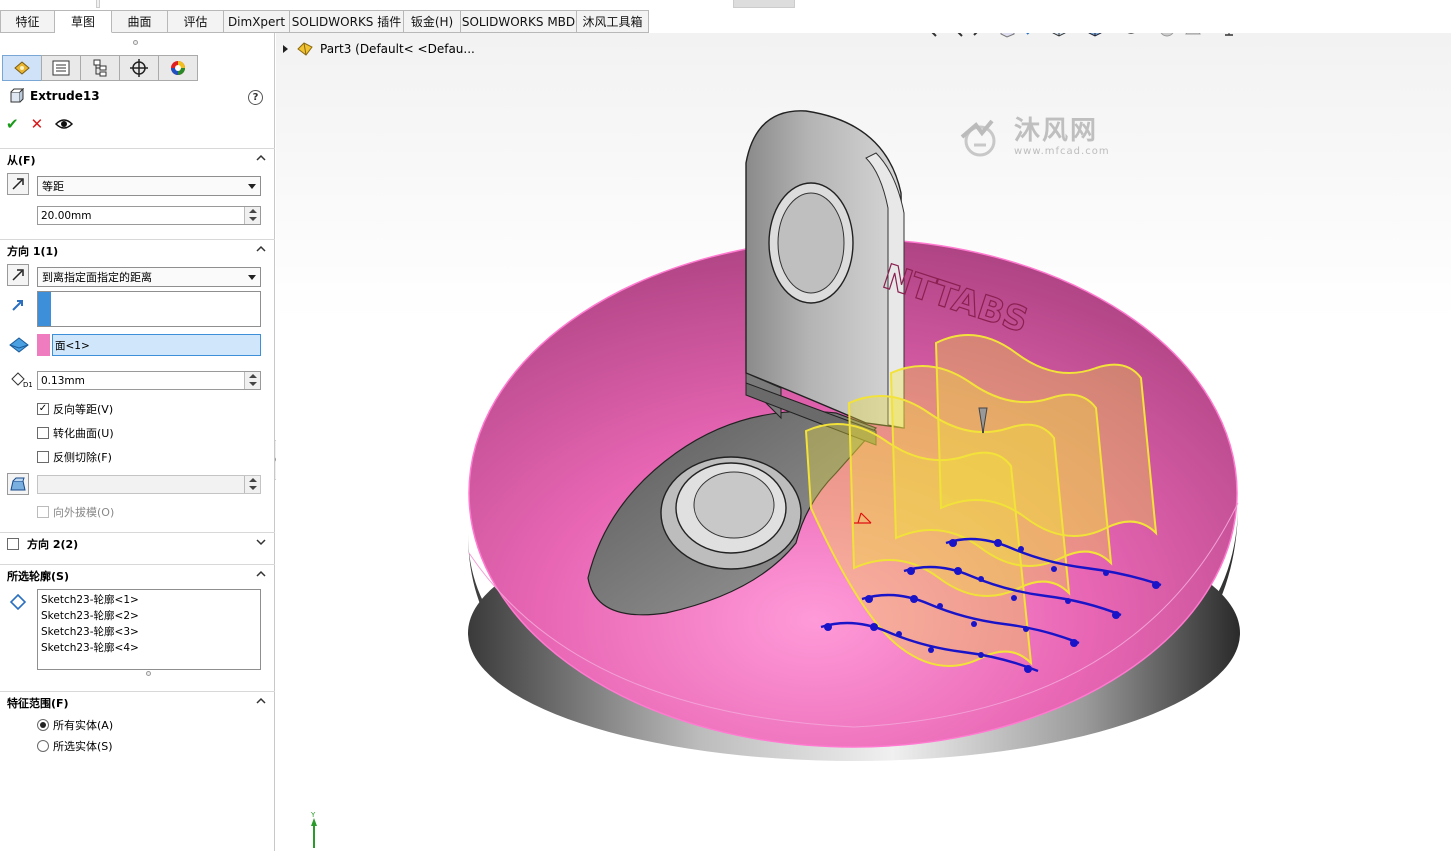  I want to click on list-item: Sketch23-轮廓<1>, so click(149, 600).